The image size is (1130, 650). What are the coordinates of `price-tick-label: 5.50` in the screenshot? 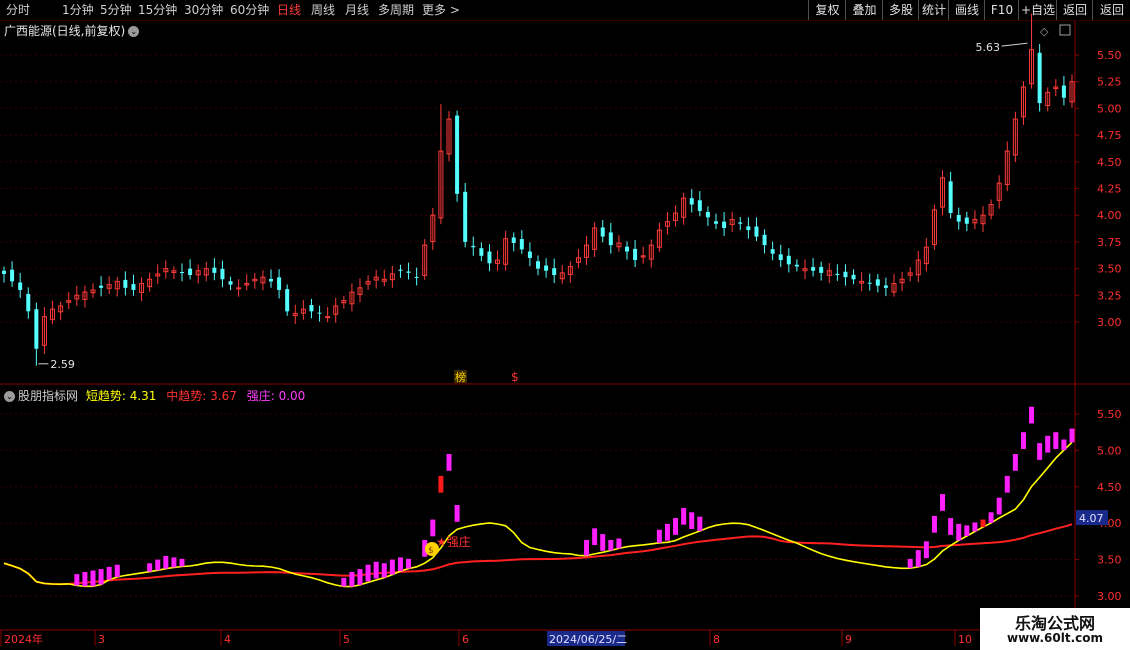 It's located at (1109, 55).